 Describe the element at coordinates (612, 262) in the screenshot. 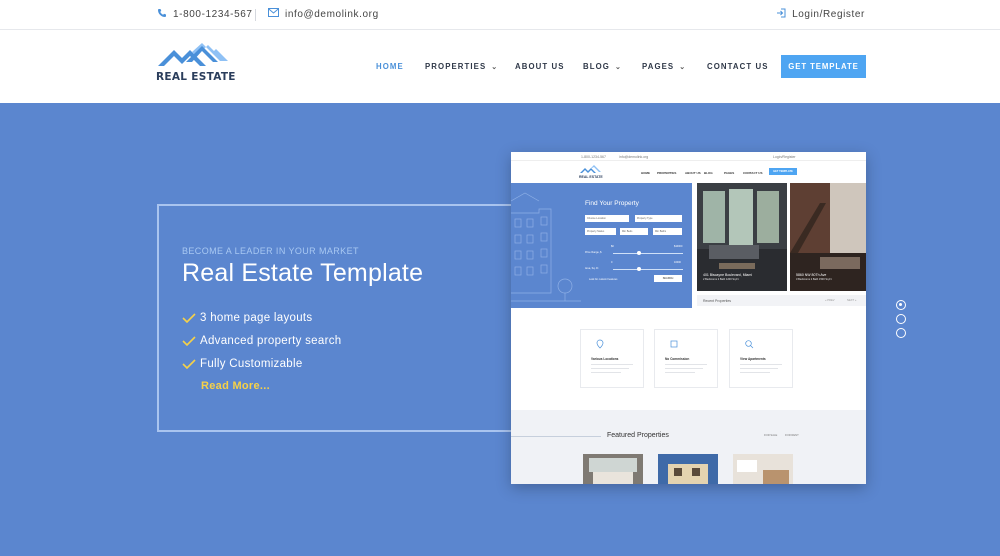

I see `preview-range-value: 0` at that location.